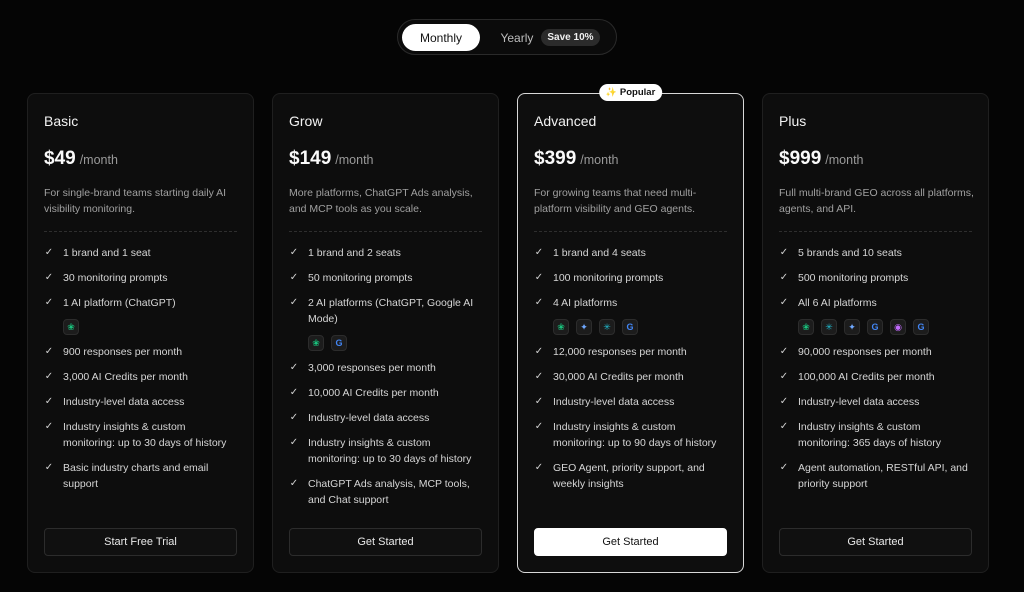  I want to click on price-row: $149/month, so click(331, 159).